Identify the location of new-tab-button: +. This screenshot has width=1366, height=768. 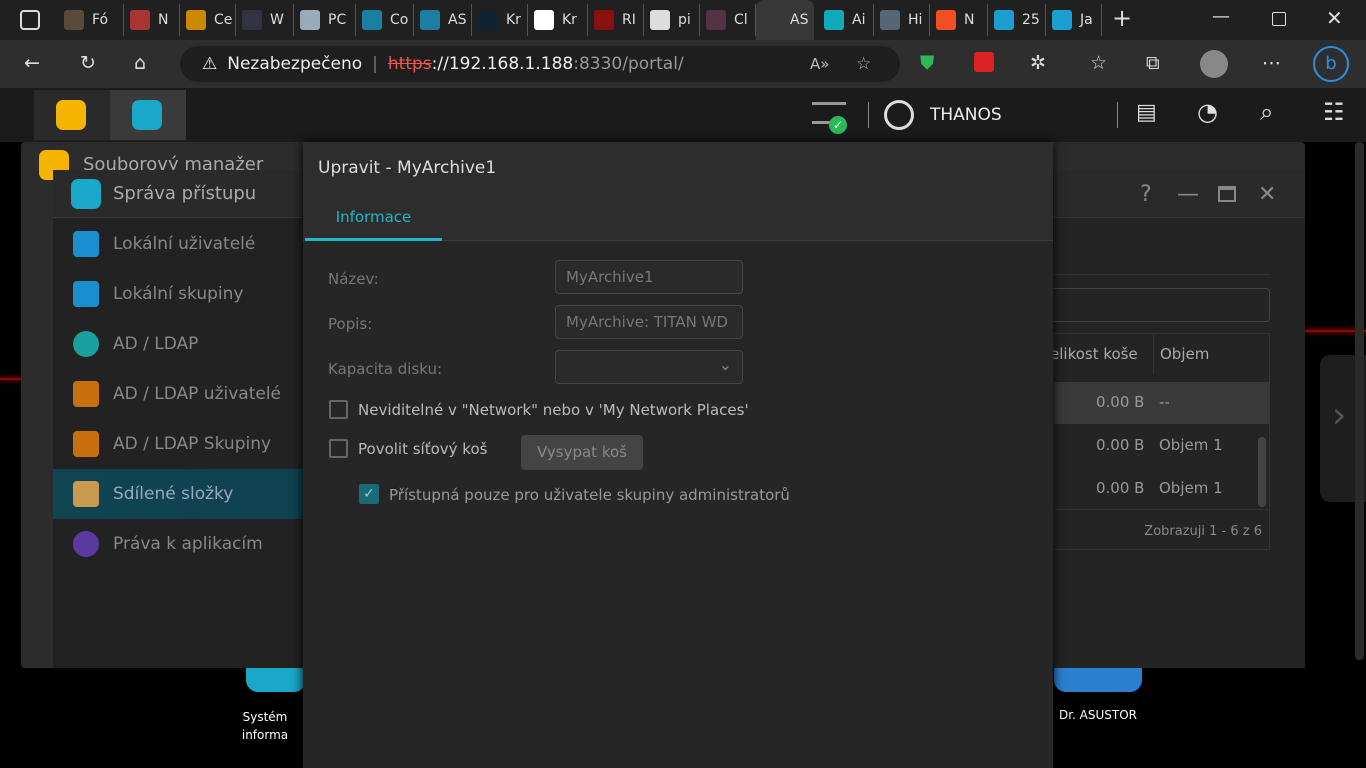
(1122, 18).